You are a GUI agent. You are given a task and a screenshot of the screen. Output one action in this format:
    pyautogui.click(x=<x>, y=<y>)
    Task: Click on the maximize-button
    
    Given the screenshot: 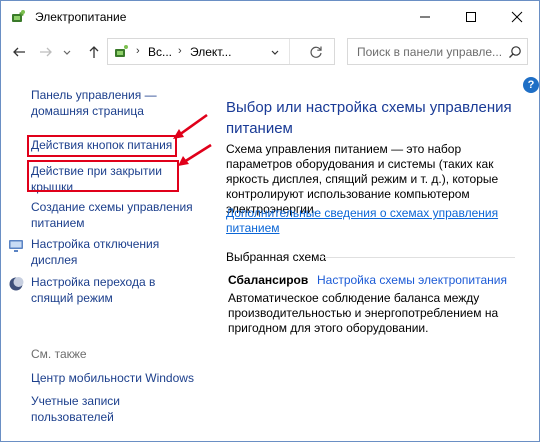 What is the action you would take?
    pyautogui.click(x=471, y=16)
    